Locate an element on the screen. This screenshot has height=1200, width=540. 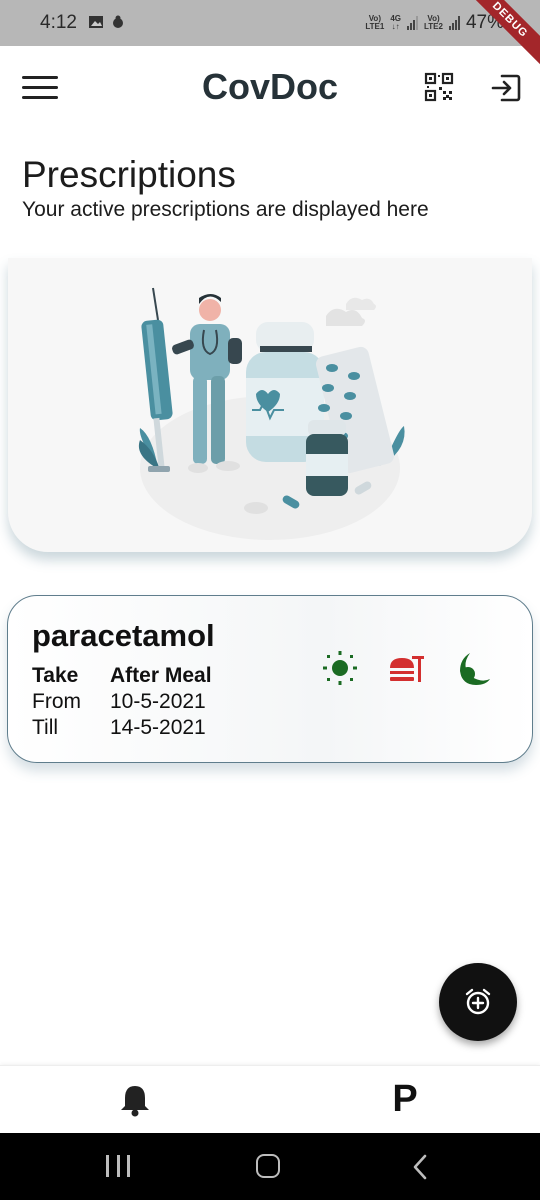
back-button is located at coordinates (420, 1167).